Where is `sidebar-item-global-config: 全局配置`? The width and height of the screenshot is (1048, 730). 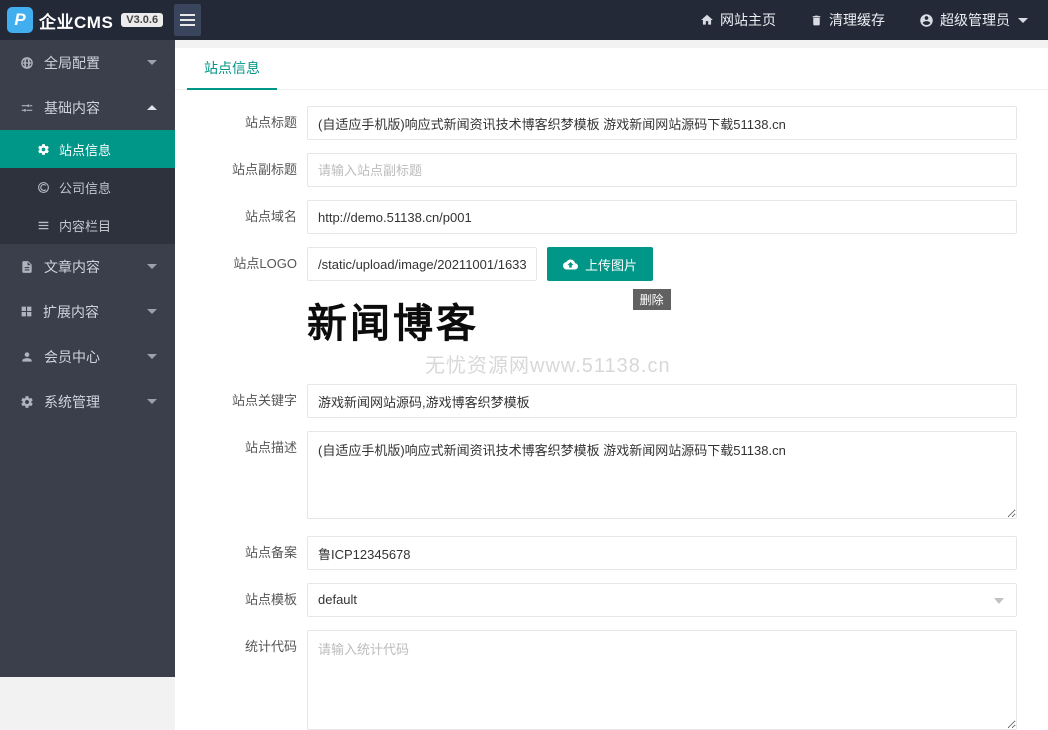 sidebar-item-global-config: 全局配置 is located at coordinates (87, 62).